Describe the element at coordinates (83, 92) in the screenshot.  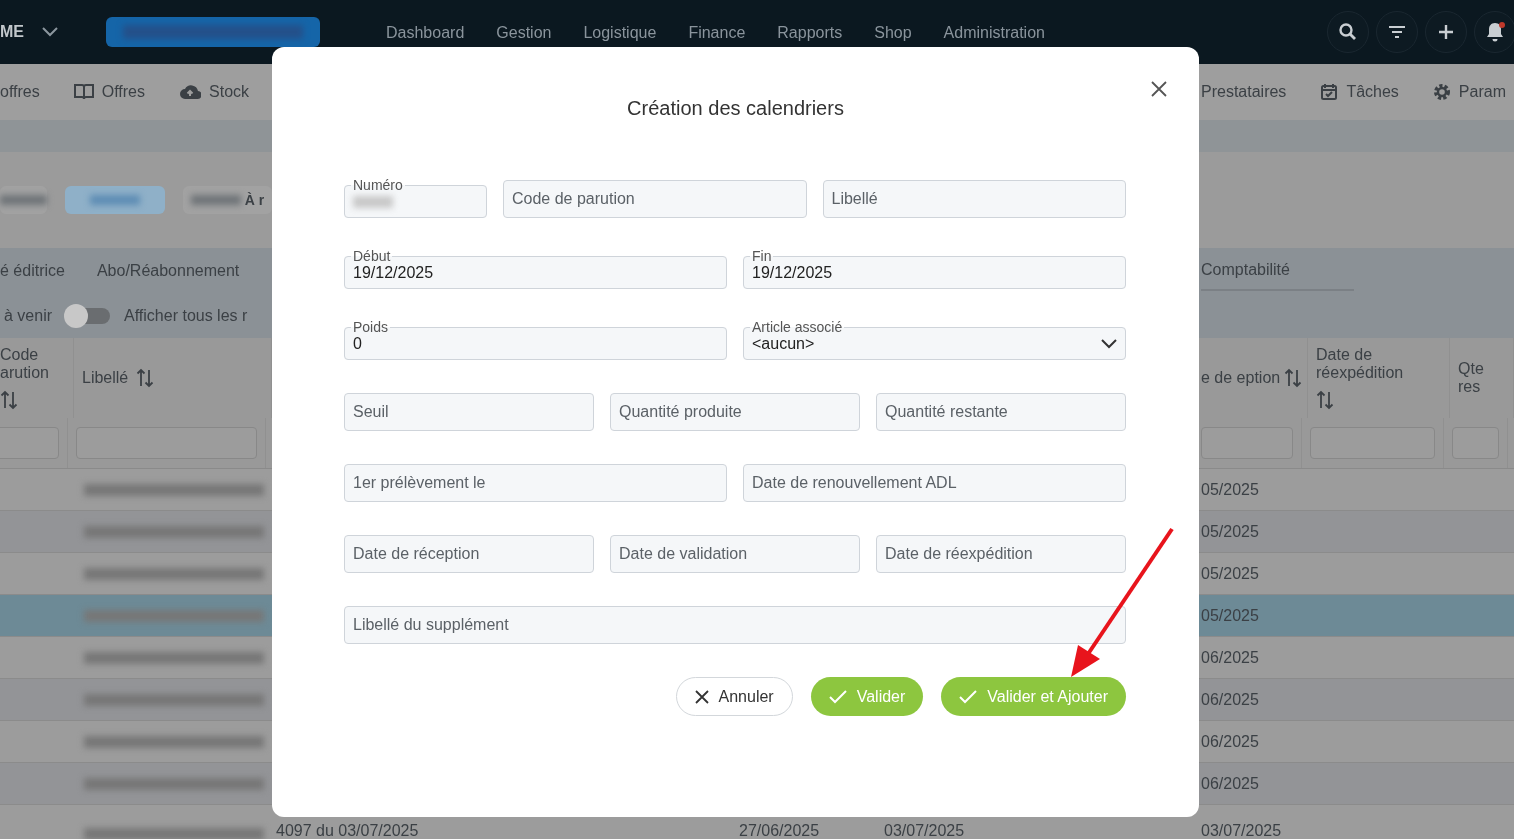
I see `book-icon` at that location.